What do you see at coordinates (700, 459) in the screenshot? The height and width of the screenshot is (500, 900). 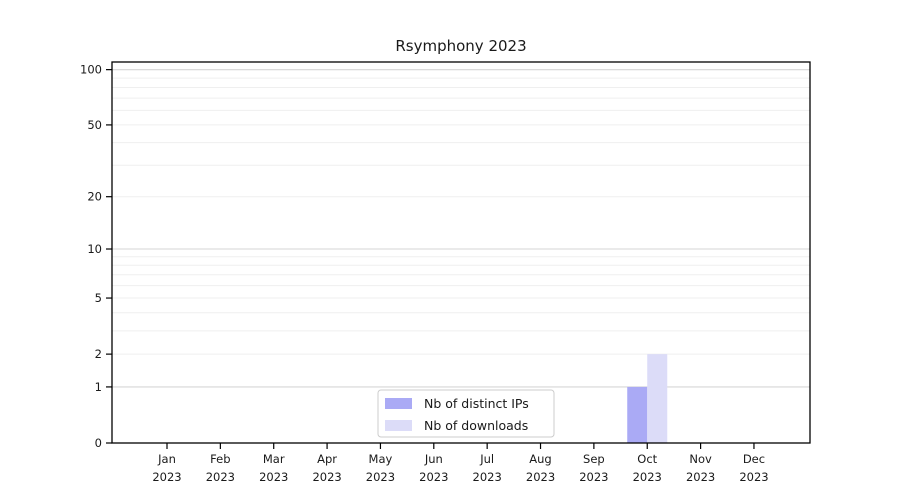 I see `x-tick-label-month-nov-2023: Nov` at bounding box center [700, 459].